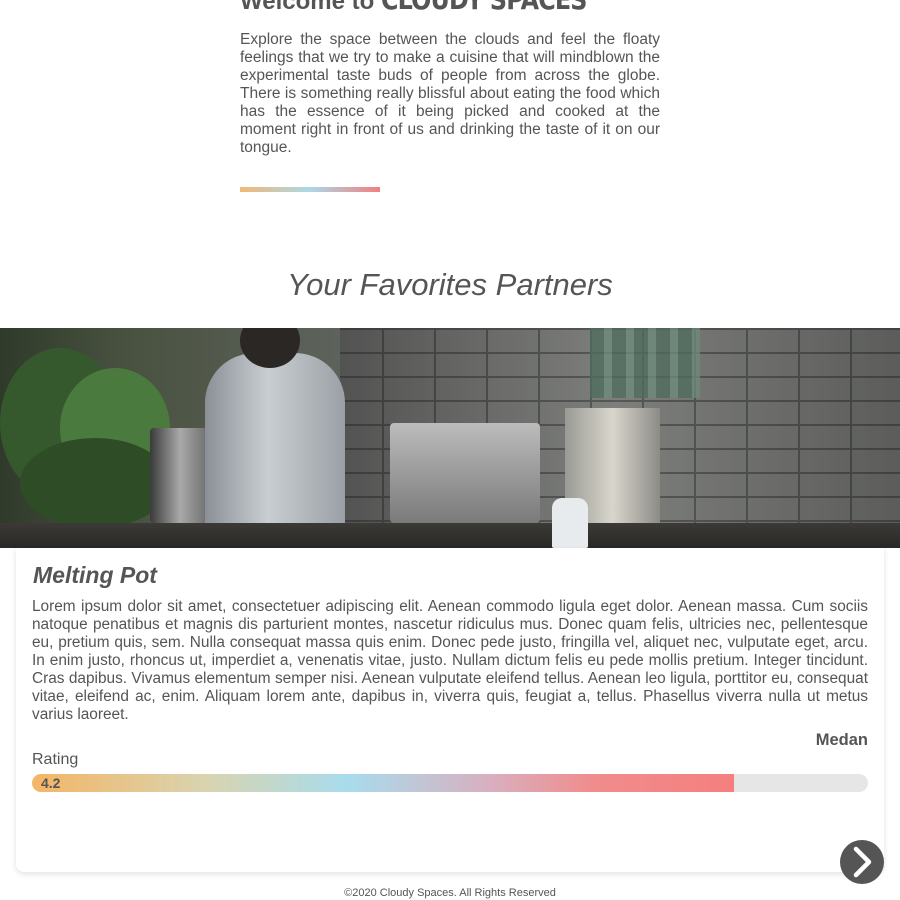 The height and width of the screenshot is (900, 900). I want to click on next-partner-button, so click(862, 862).